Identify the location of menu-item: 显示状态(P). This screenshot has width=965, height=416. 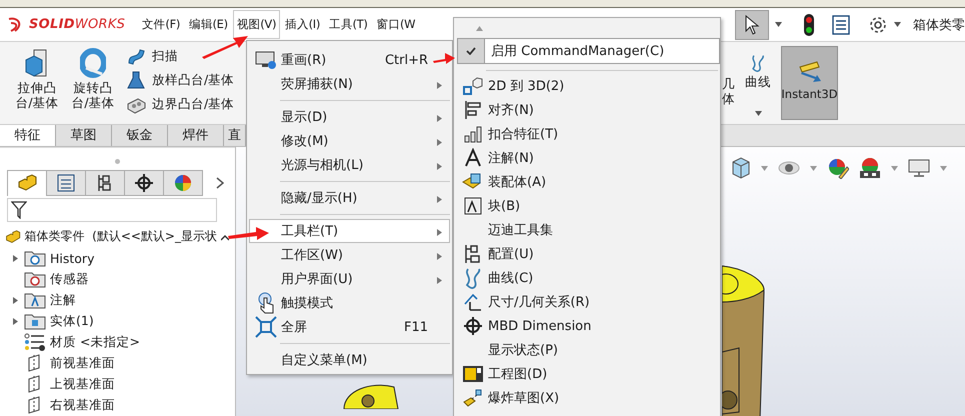
(587, 350).